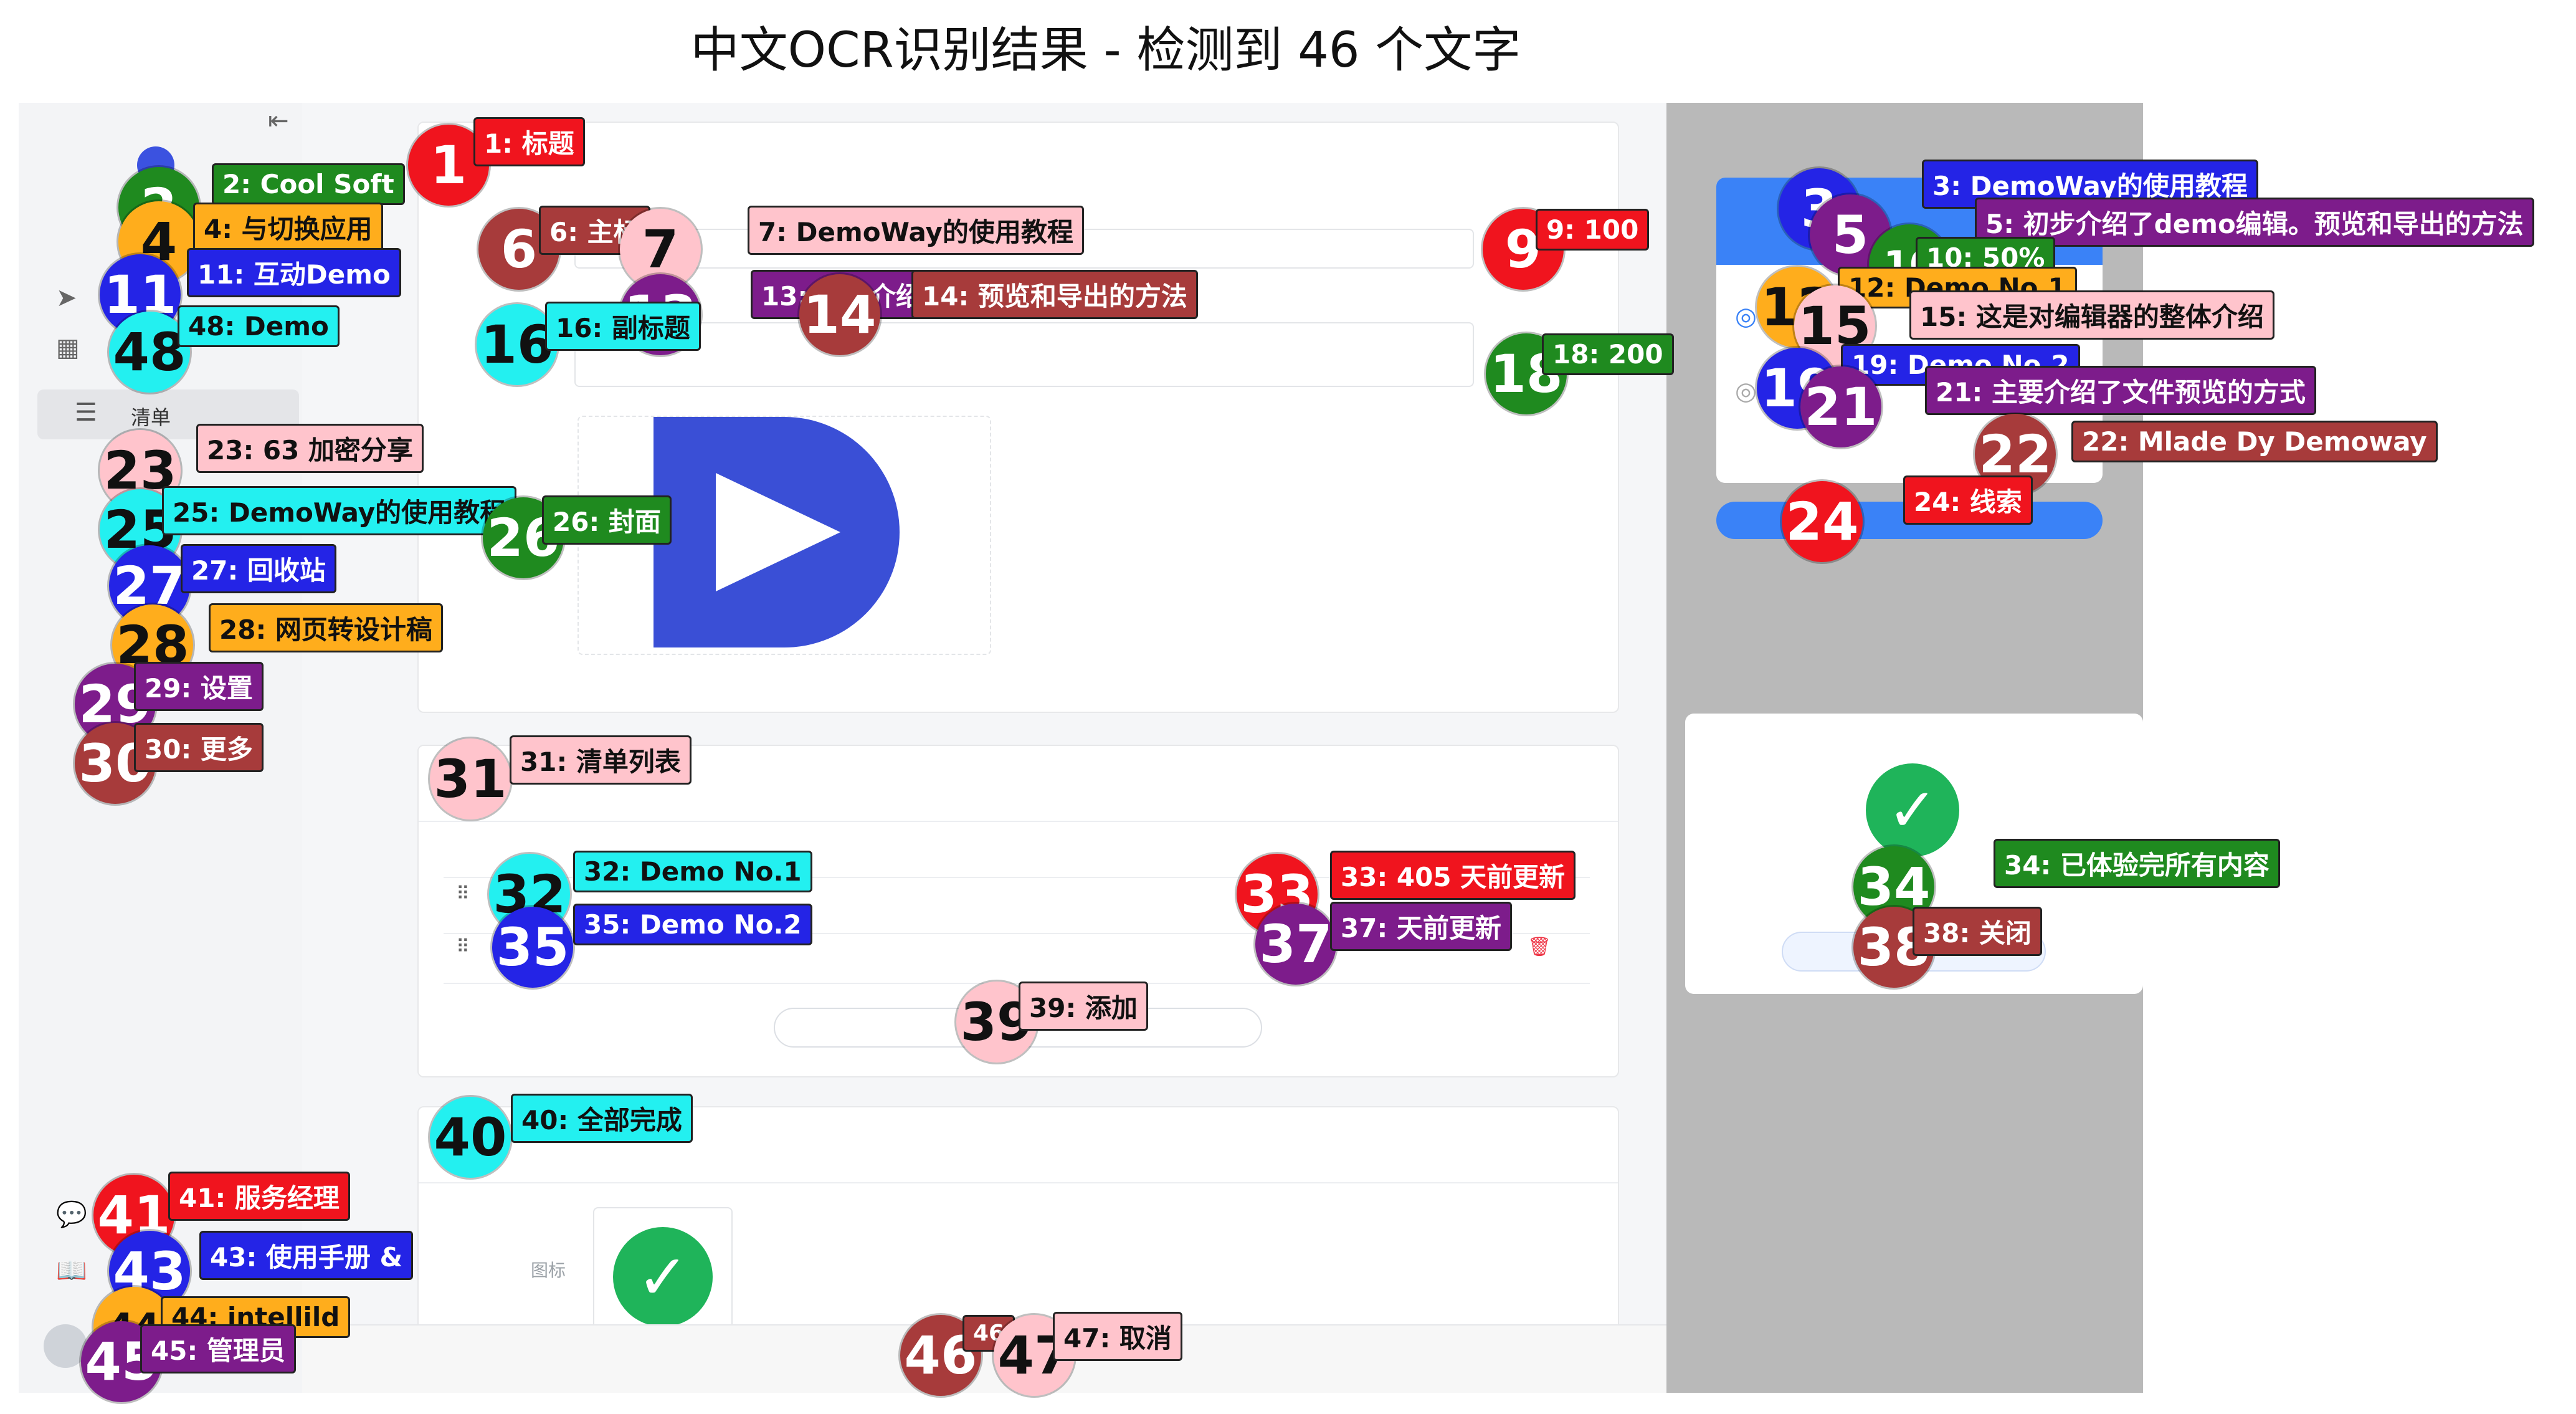 Image resolution: width=2576 pixels, height=1414 pixels. I want to click on ocr-label: 47: 取消, so click(1117, 1336).